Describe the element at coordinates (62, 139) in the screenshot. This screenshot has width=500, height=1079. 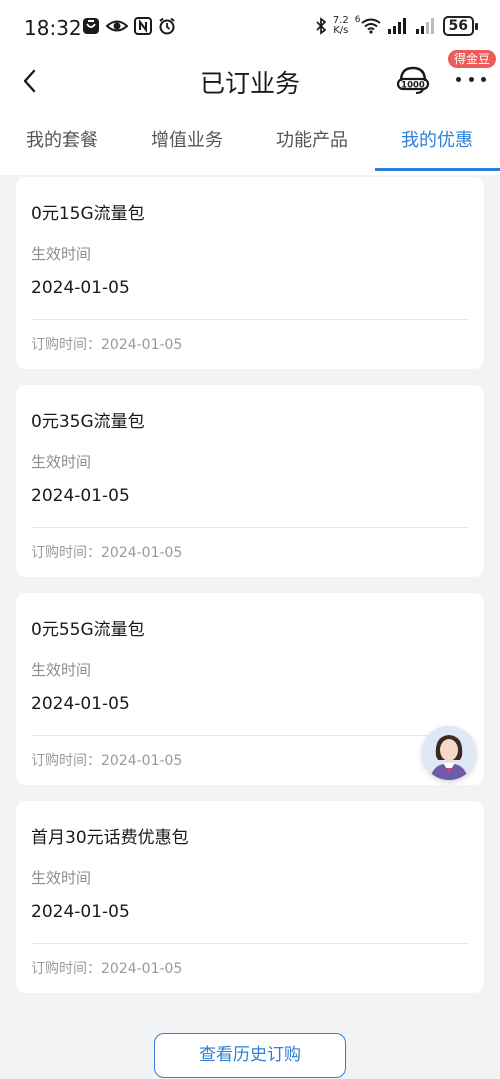
I see `tab-my-plan: 我的套餐` at that location.